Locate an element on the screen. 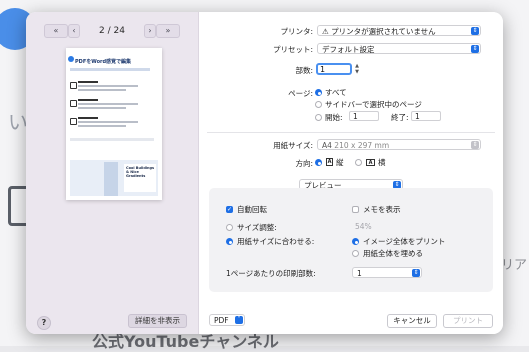 This screenshot has height=352, width=529. fit-label: 用紙サイズに合わせる: is located at coordinates (276, 241).